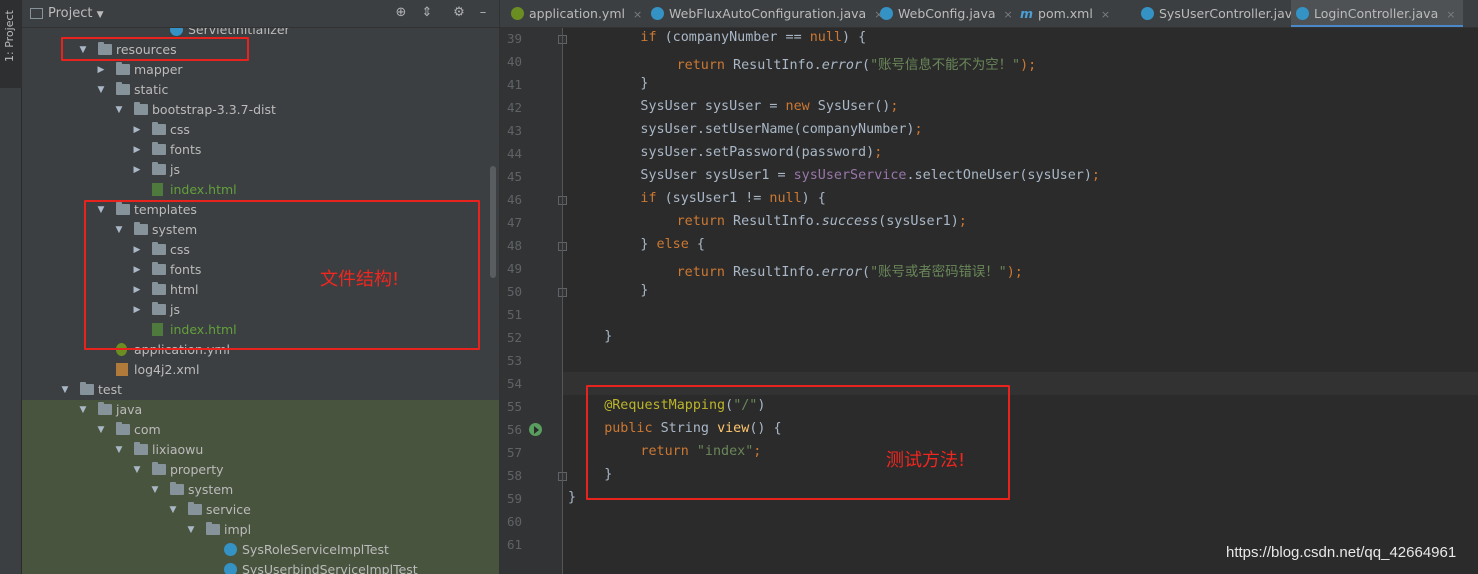 Image resolution: width=1478 pixels, height=574 pixels. What do you see at coordinates (260, 567) in the screenshot?
I see `tree-row: SysUserbindServiceImplTest` at bounding box center [260, 567].